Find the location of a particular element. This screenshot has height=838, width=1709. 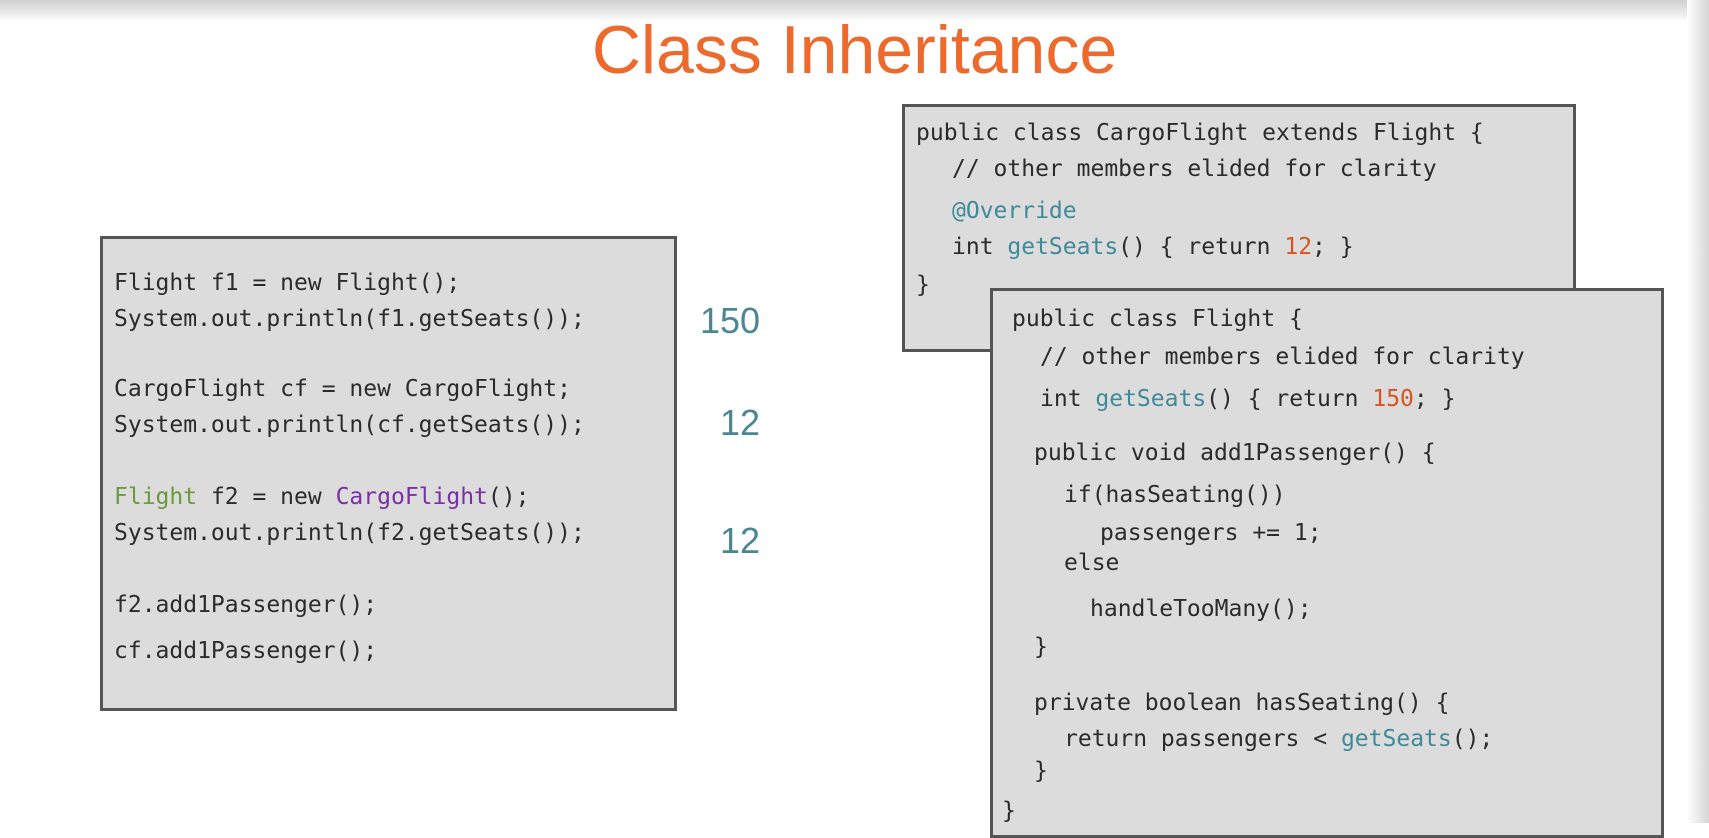

type-keyword: Flight is located at coordinates (156, 497).